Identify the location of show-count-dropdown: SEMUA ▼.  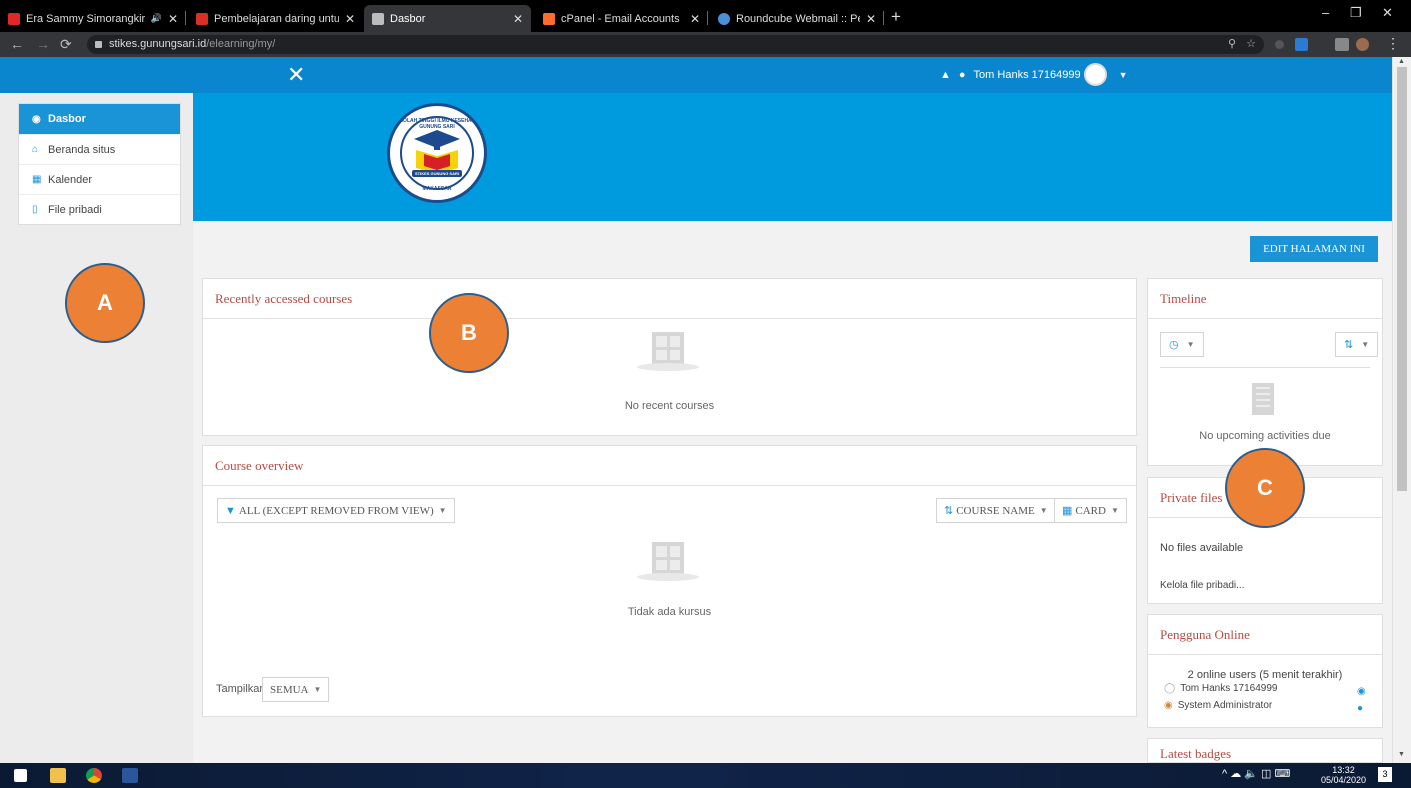
(296, 689).